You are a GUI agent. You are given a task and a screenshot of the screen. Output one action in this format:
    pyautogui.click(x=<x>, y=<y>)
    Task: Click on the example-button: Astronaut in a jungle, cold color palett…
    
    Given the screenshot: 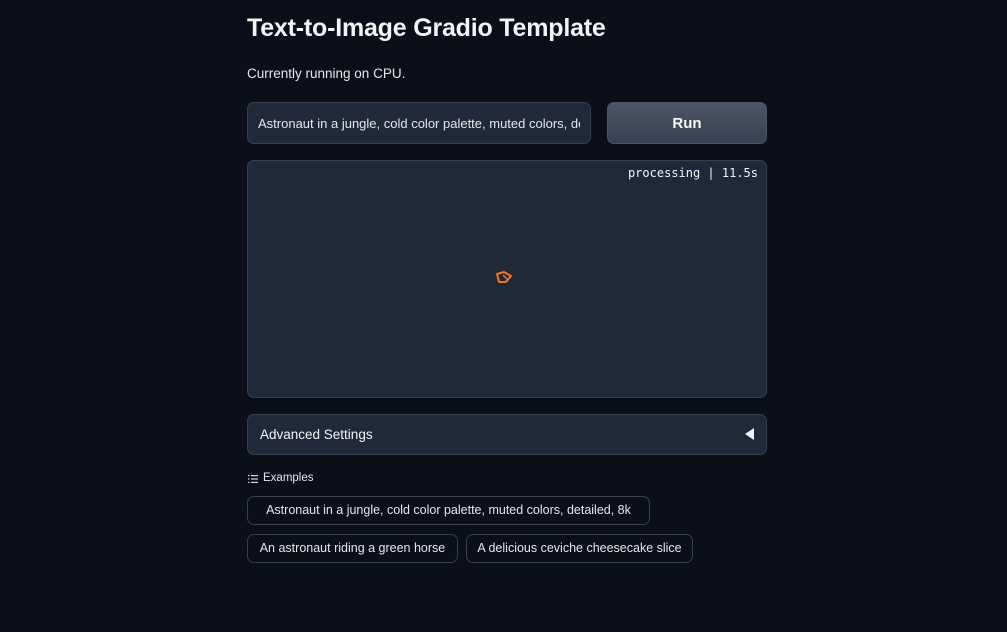 What is the action you would take?
    pyautogui.click(x=448, y=510)
    